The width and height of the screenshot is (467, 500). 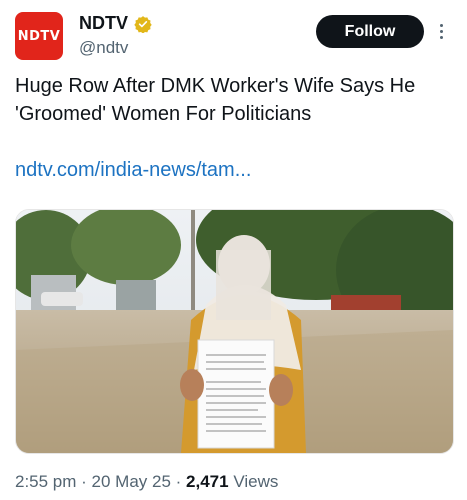 I want to click on account-handle: @ndtv, so click(x=103, y=48).